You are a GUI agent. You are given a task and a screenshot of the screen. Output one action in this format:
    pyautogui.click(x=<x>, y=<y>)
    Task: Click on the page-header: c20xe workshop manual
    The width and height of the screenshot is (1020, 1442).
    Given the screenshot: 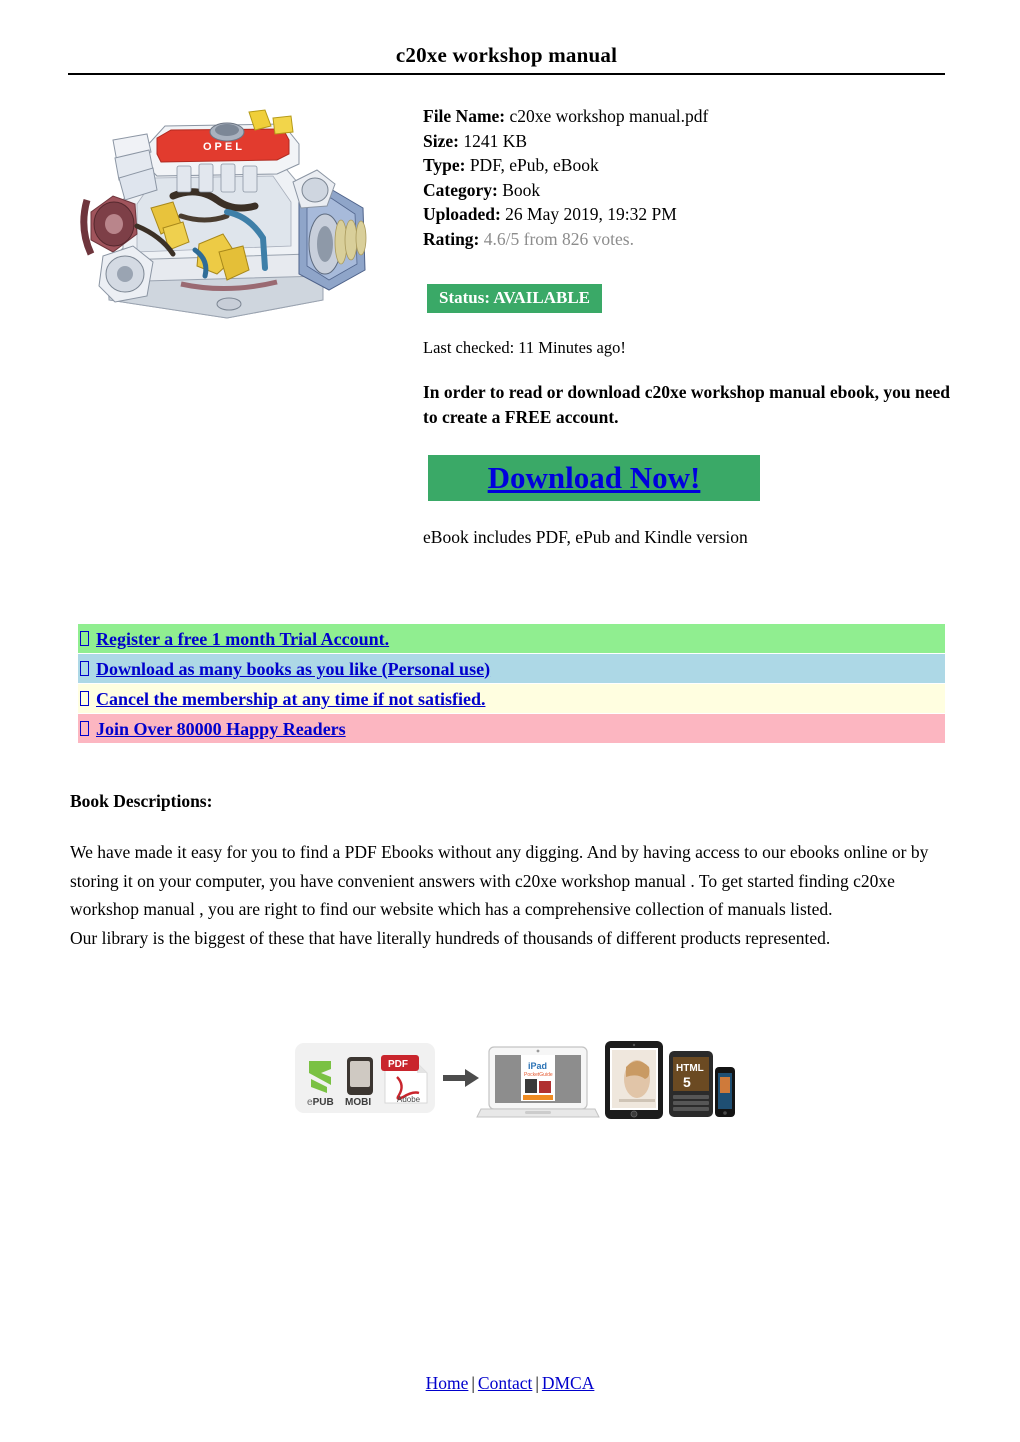 What is the action you would take?
    pyautogui.click(x=506, y=55)
    